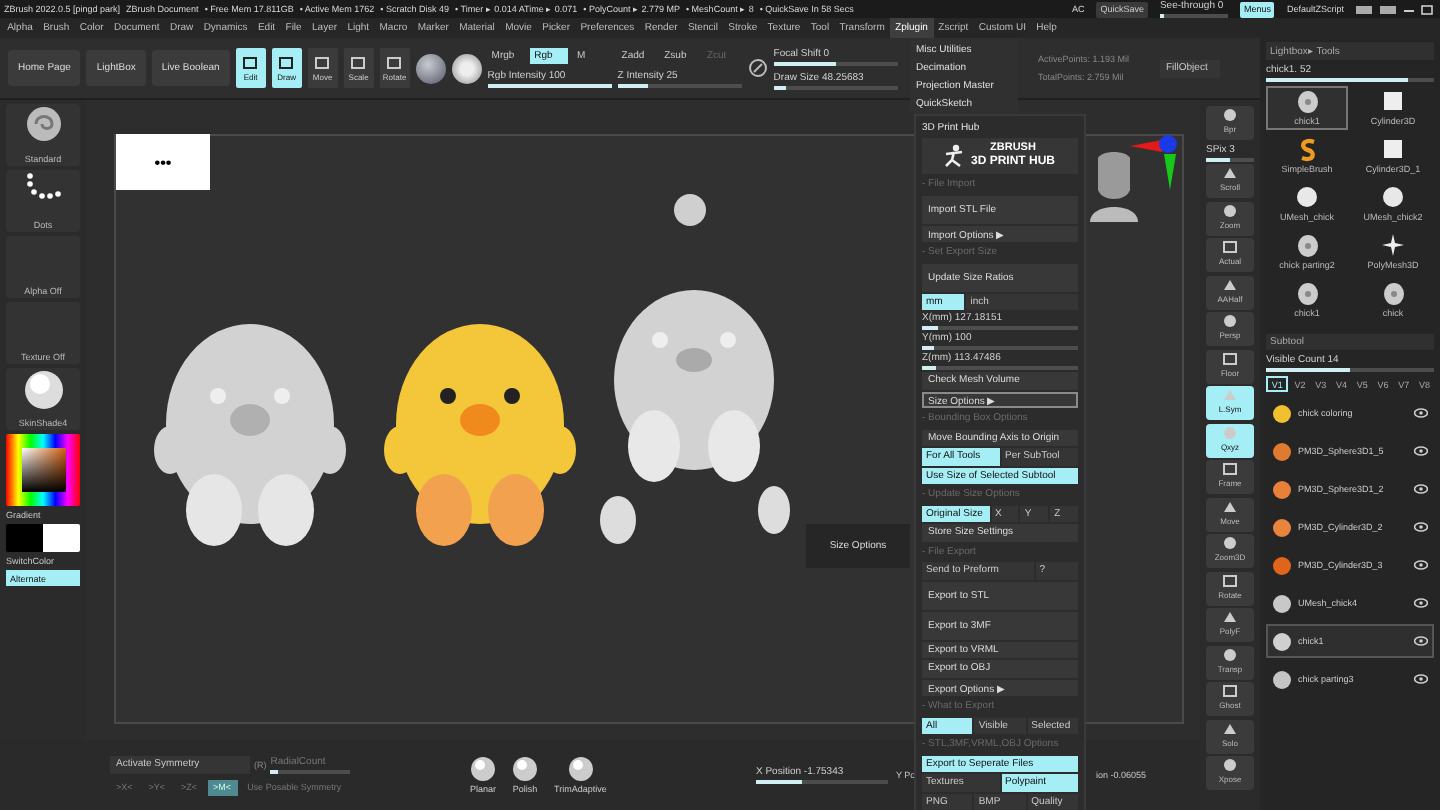 This screenshot has width=1440, height=810. I want to click on brush-sphere-icon, so click(43, 124).